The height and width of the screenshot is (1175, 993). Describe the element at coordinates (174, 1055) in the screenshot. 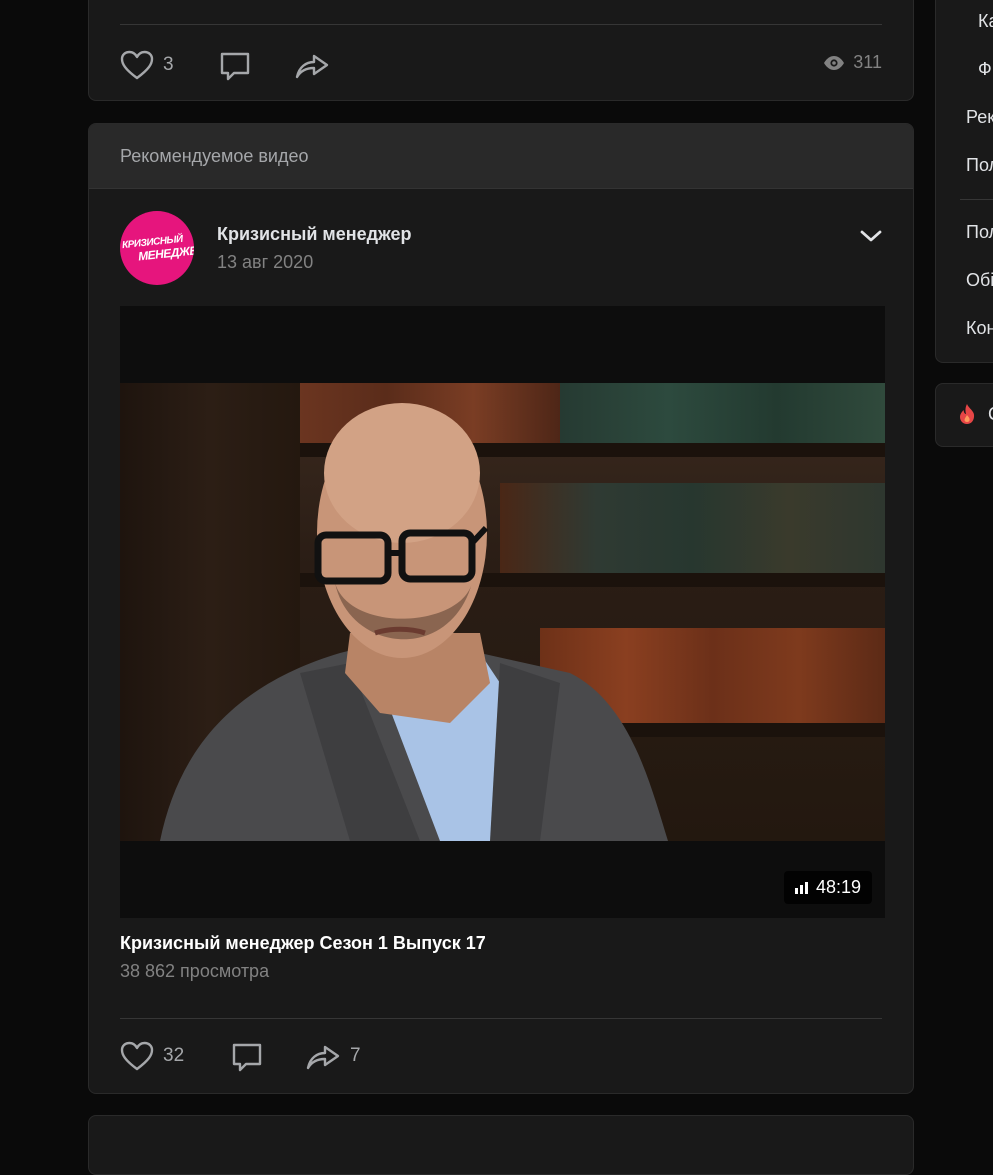

I see `like-count: 32` at that location.